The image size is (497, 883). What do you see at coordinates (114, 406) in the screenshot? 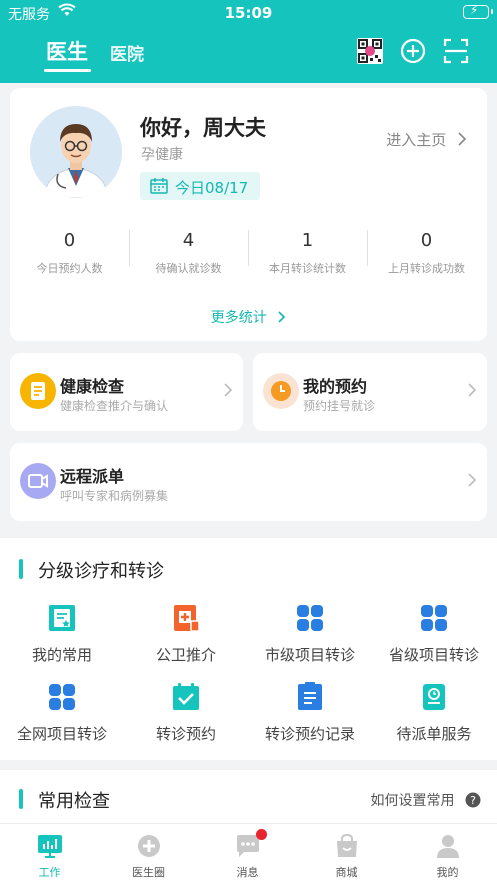
I see `service-subtitle: 健康检查推介与确认` at bounding box center [114, 406].